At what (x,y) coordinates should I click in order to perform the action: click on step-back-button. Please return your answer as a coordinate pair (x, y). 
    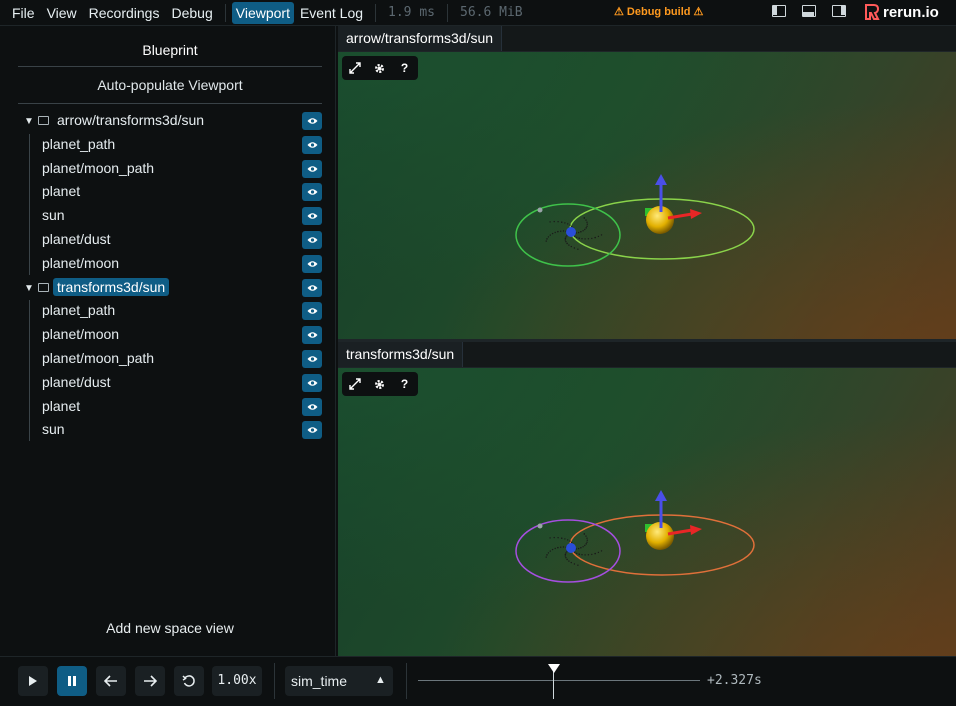
    Looking at the image, I should click on (111, 681).